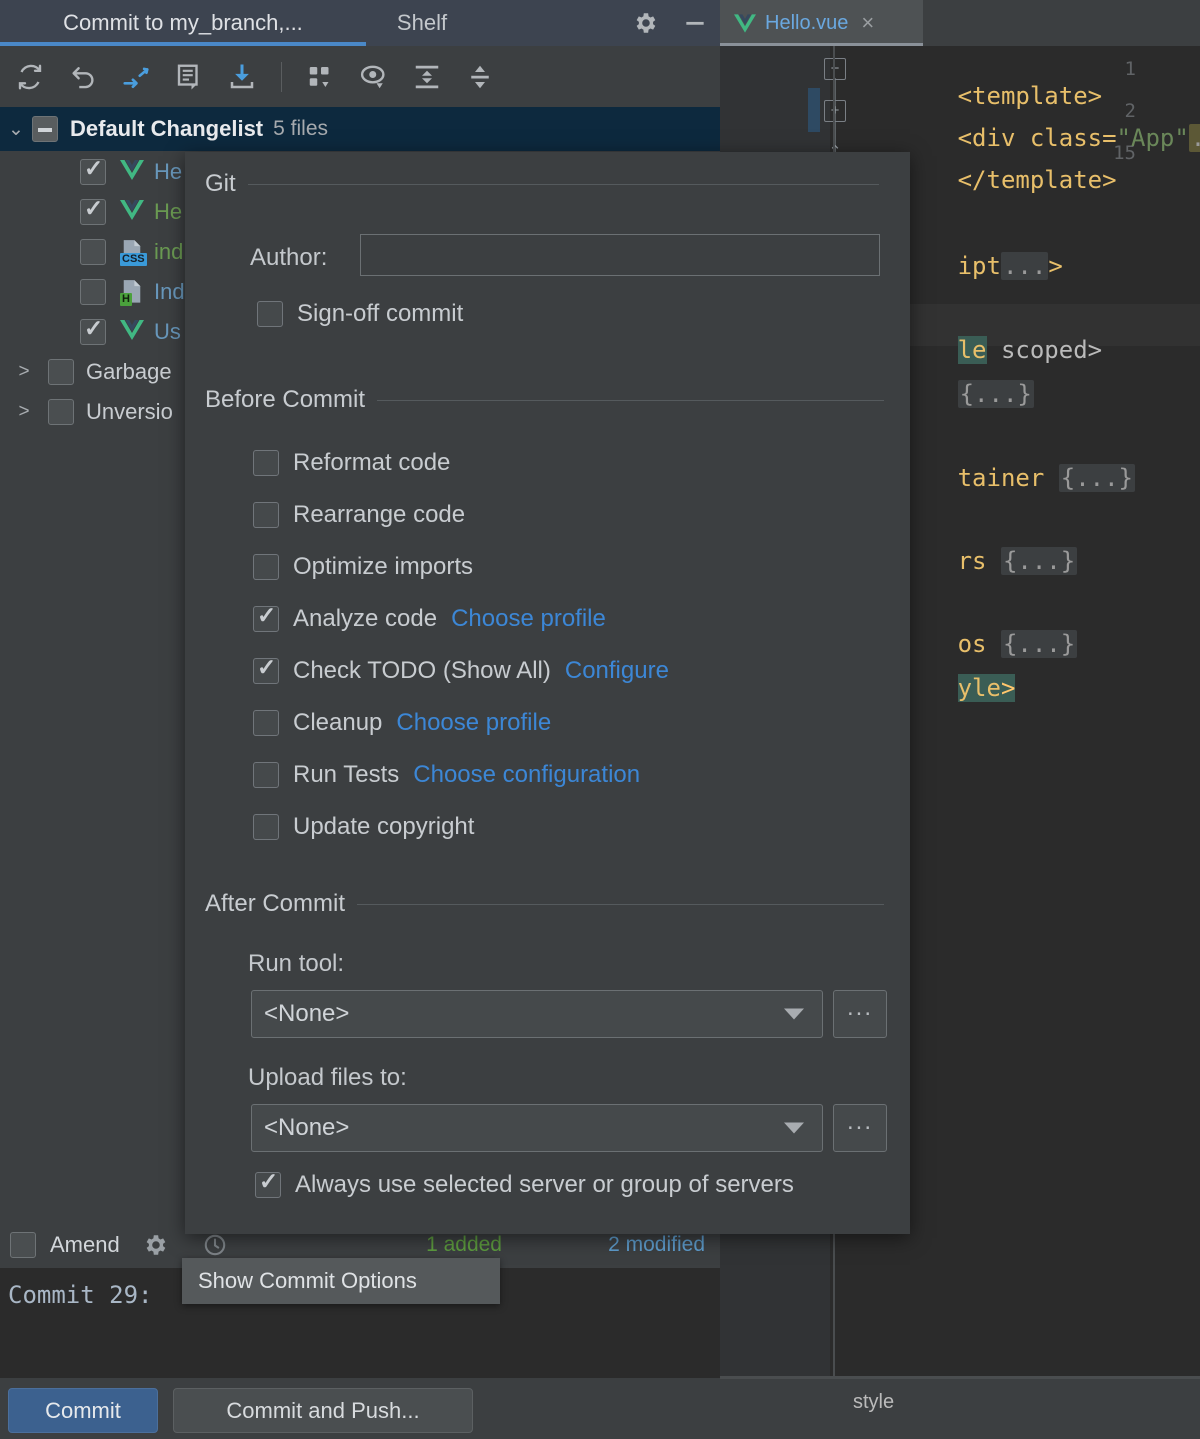 This screenshot has height=1439, width=1200. Describe the element at coordinates (132, 292) in the screenshot. I see `html-file-icon: H` at that location.